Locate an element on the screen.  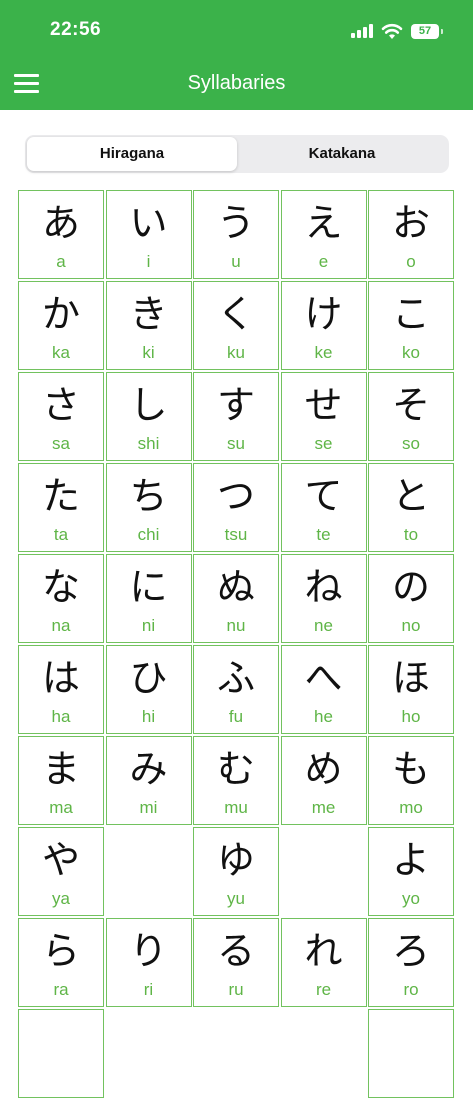
kana-character: か is located at coordinates (60, 314).